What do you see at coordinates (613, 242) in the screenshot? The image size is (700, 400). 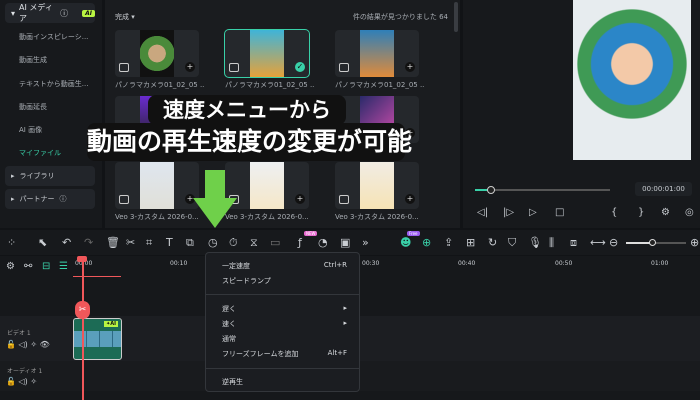 I see `zoom-out-icon: ⊖` at bounding box center [613, 242].